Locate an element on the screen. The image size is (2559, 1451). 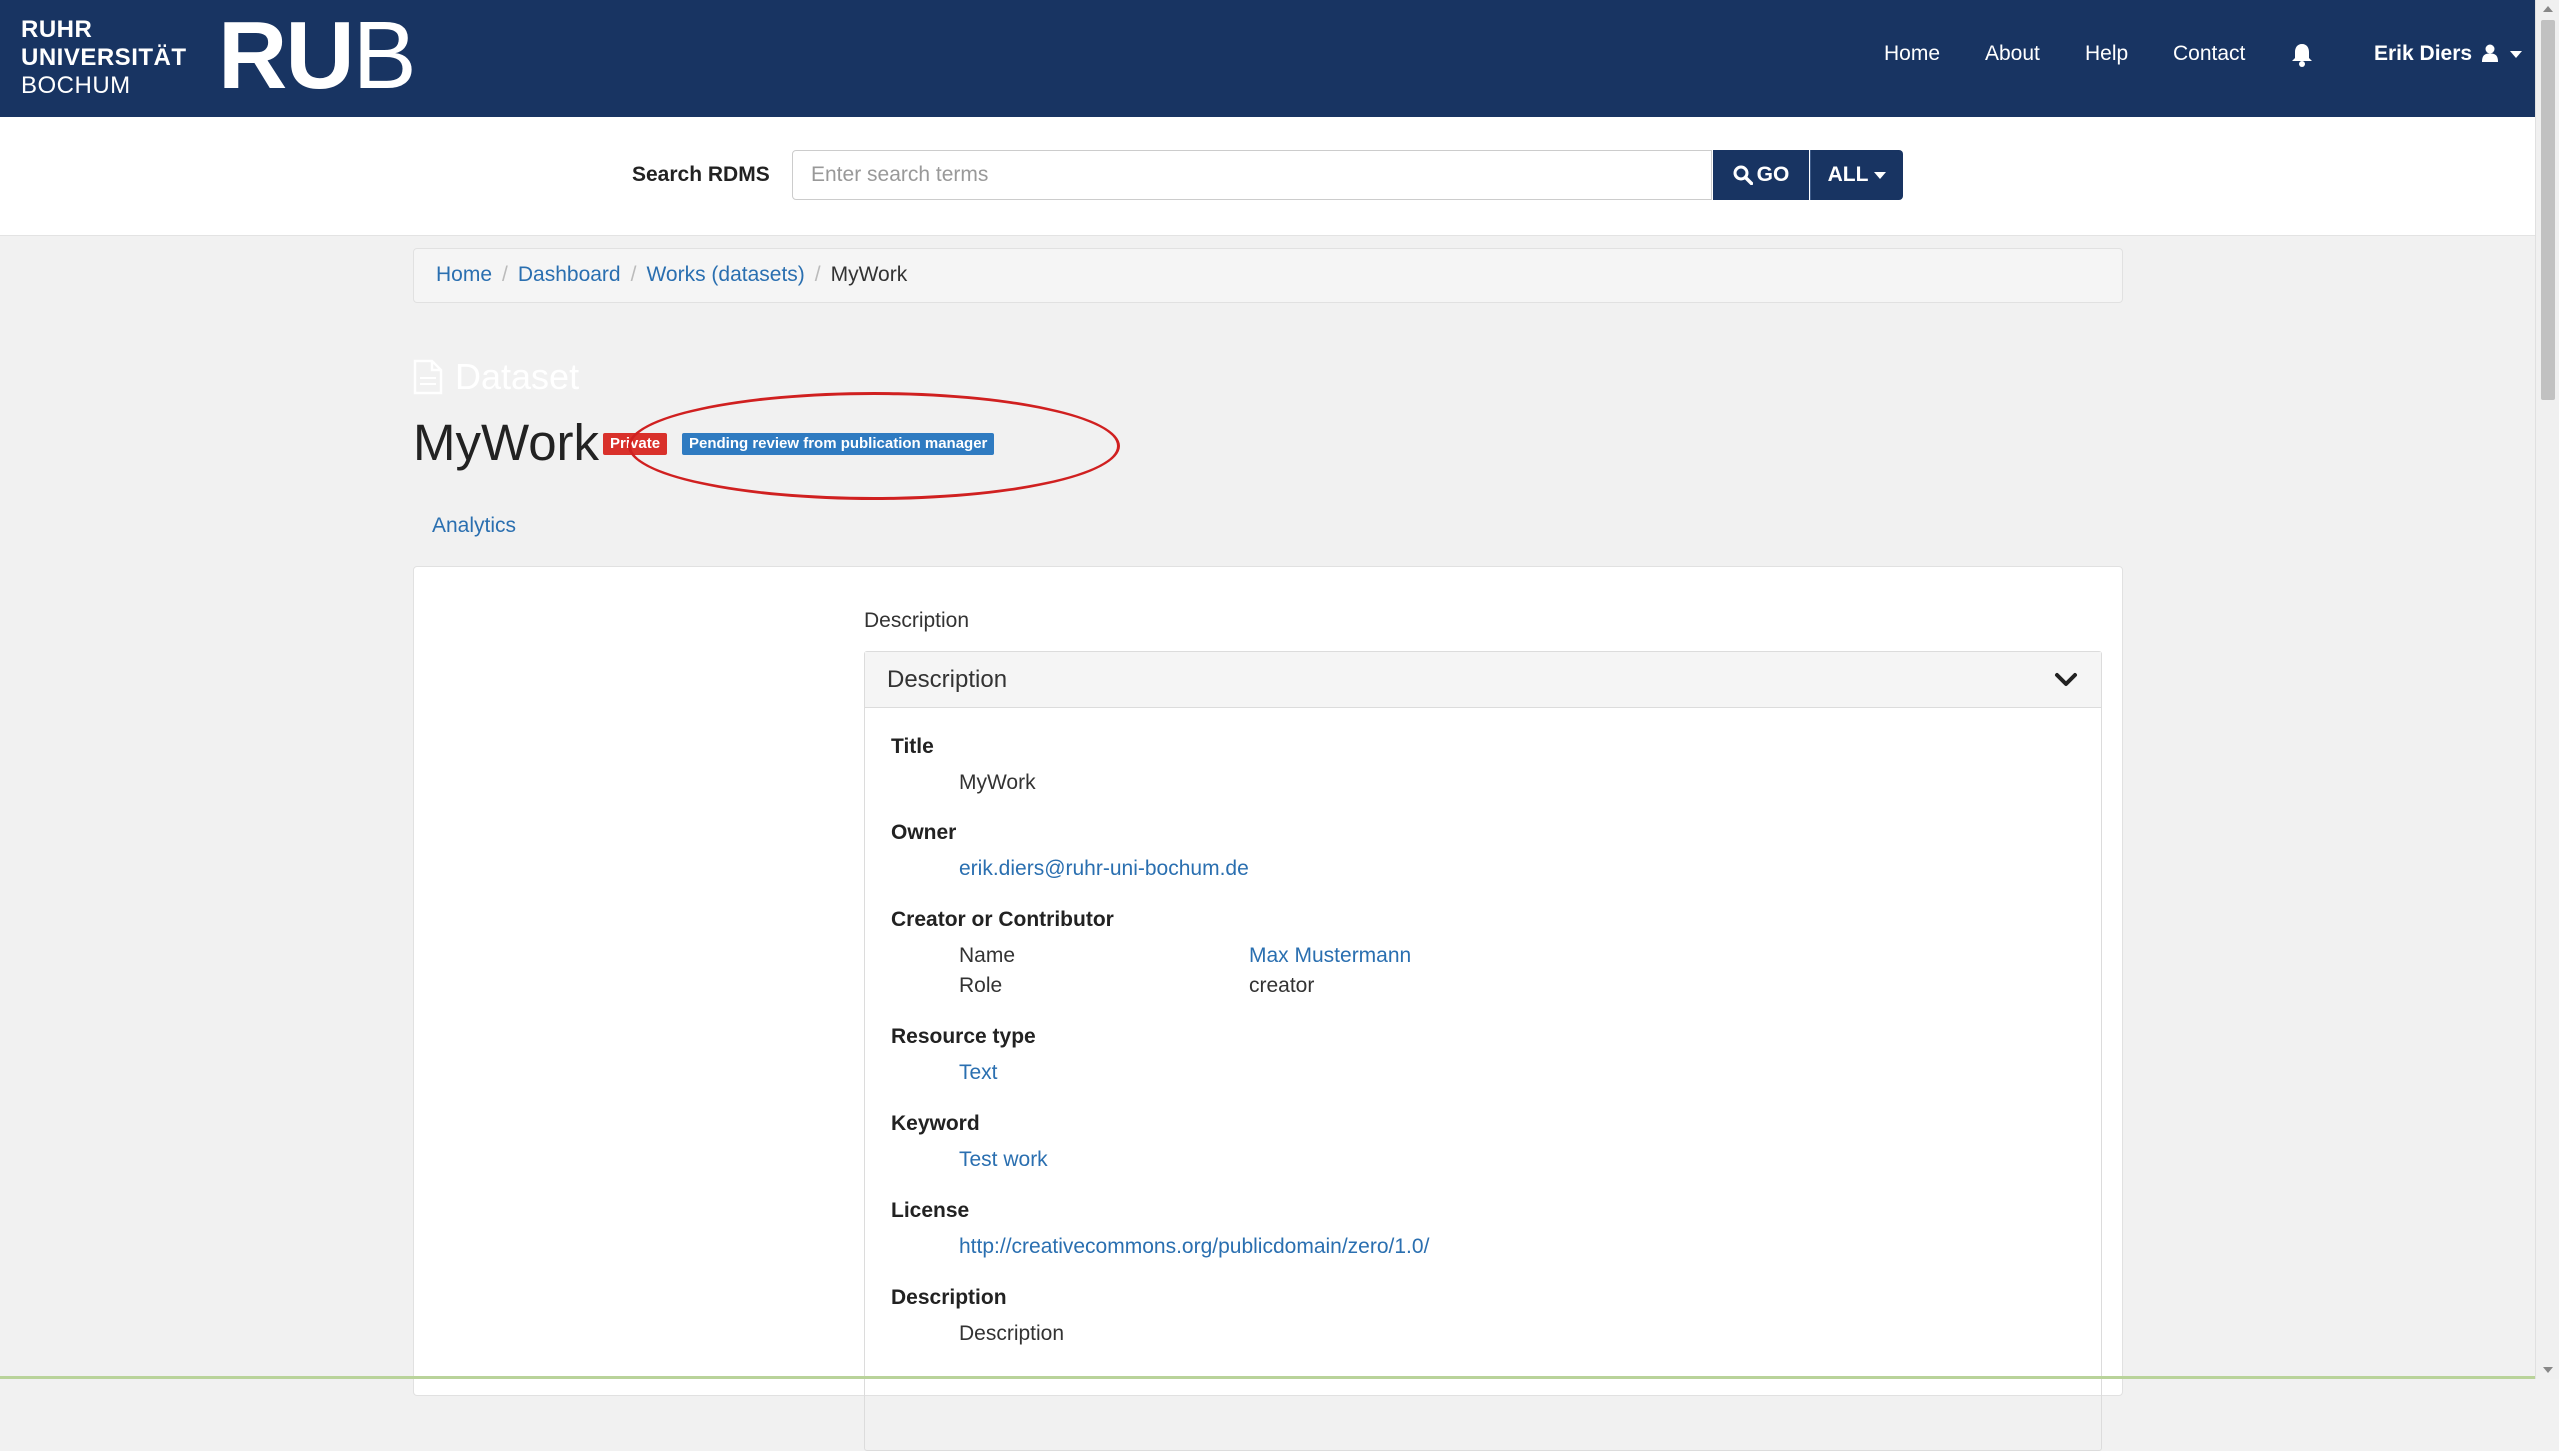
search-label: Search RDMS is located at coordinates (701, 174).